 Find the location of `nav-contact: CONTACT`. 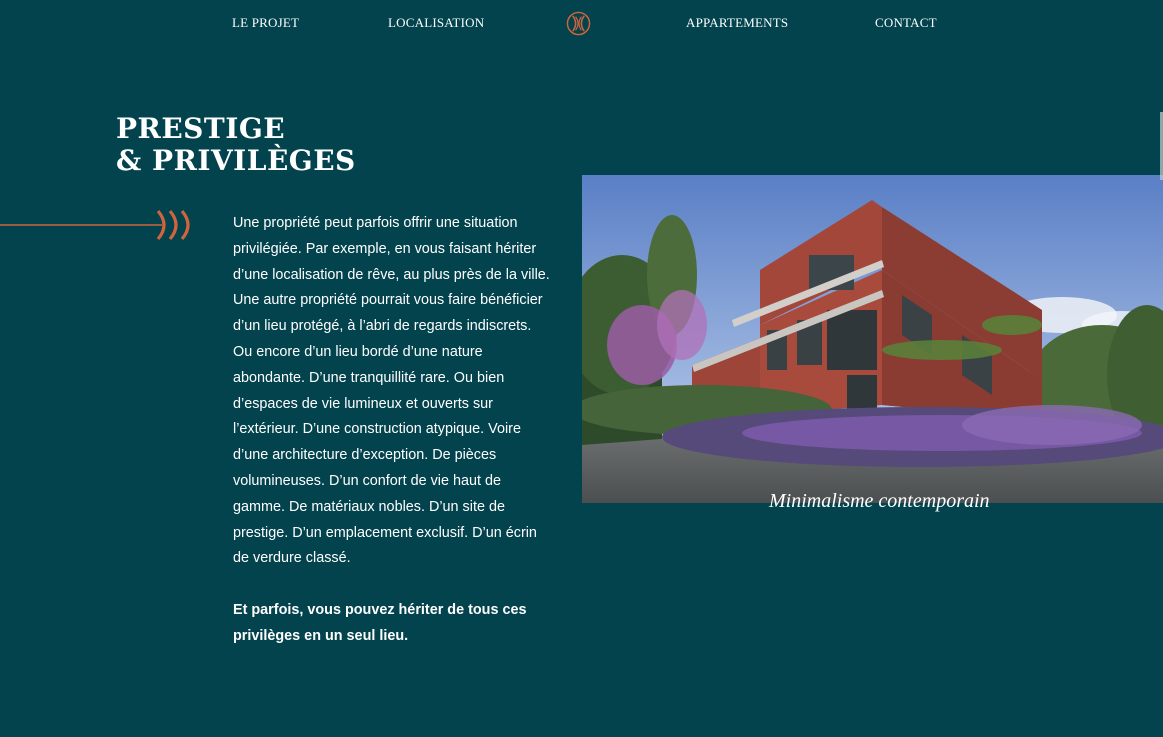

nav-contact: CONTACT is located at coordinates (906, 23).